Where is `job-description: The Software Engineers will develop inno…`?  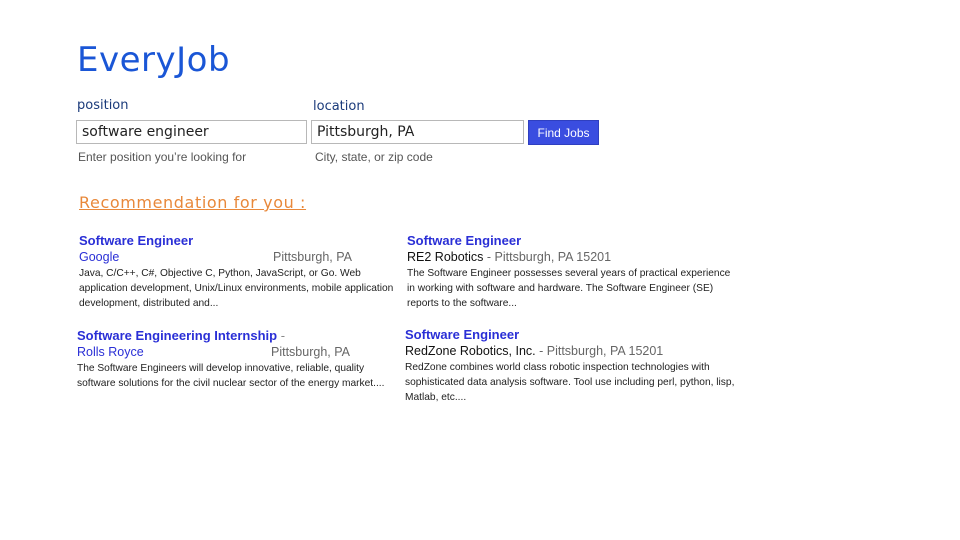 job-description: The Software Engineers will develop inno… is located at coordinates (231, 376).